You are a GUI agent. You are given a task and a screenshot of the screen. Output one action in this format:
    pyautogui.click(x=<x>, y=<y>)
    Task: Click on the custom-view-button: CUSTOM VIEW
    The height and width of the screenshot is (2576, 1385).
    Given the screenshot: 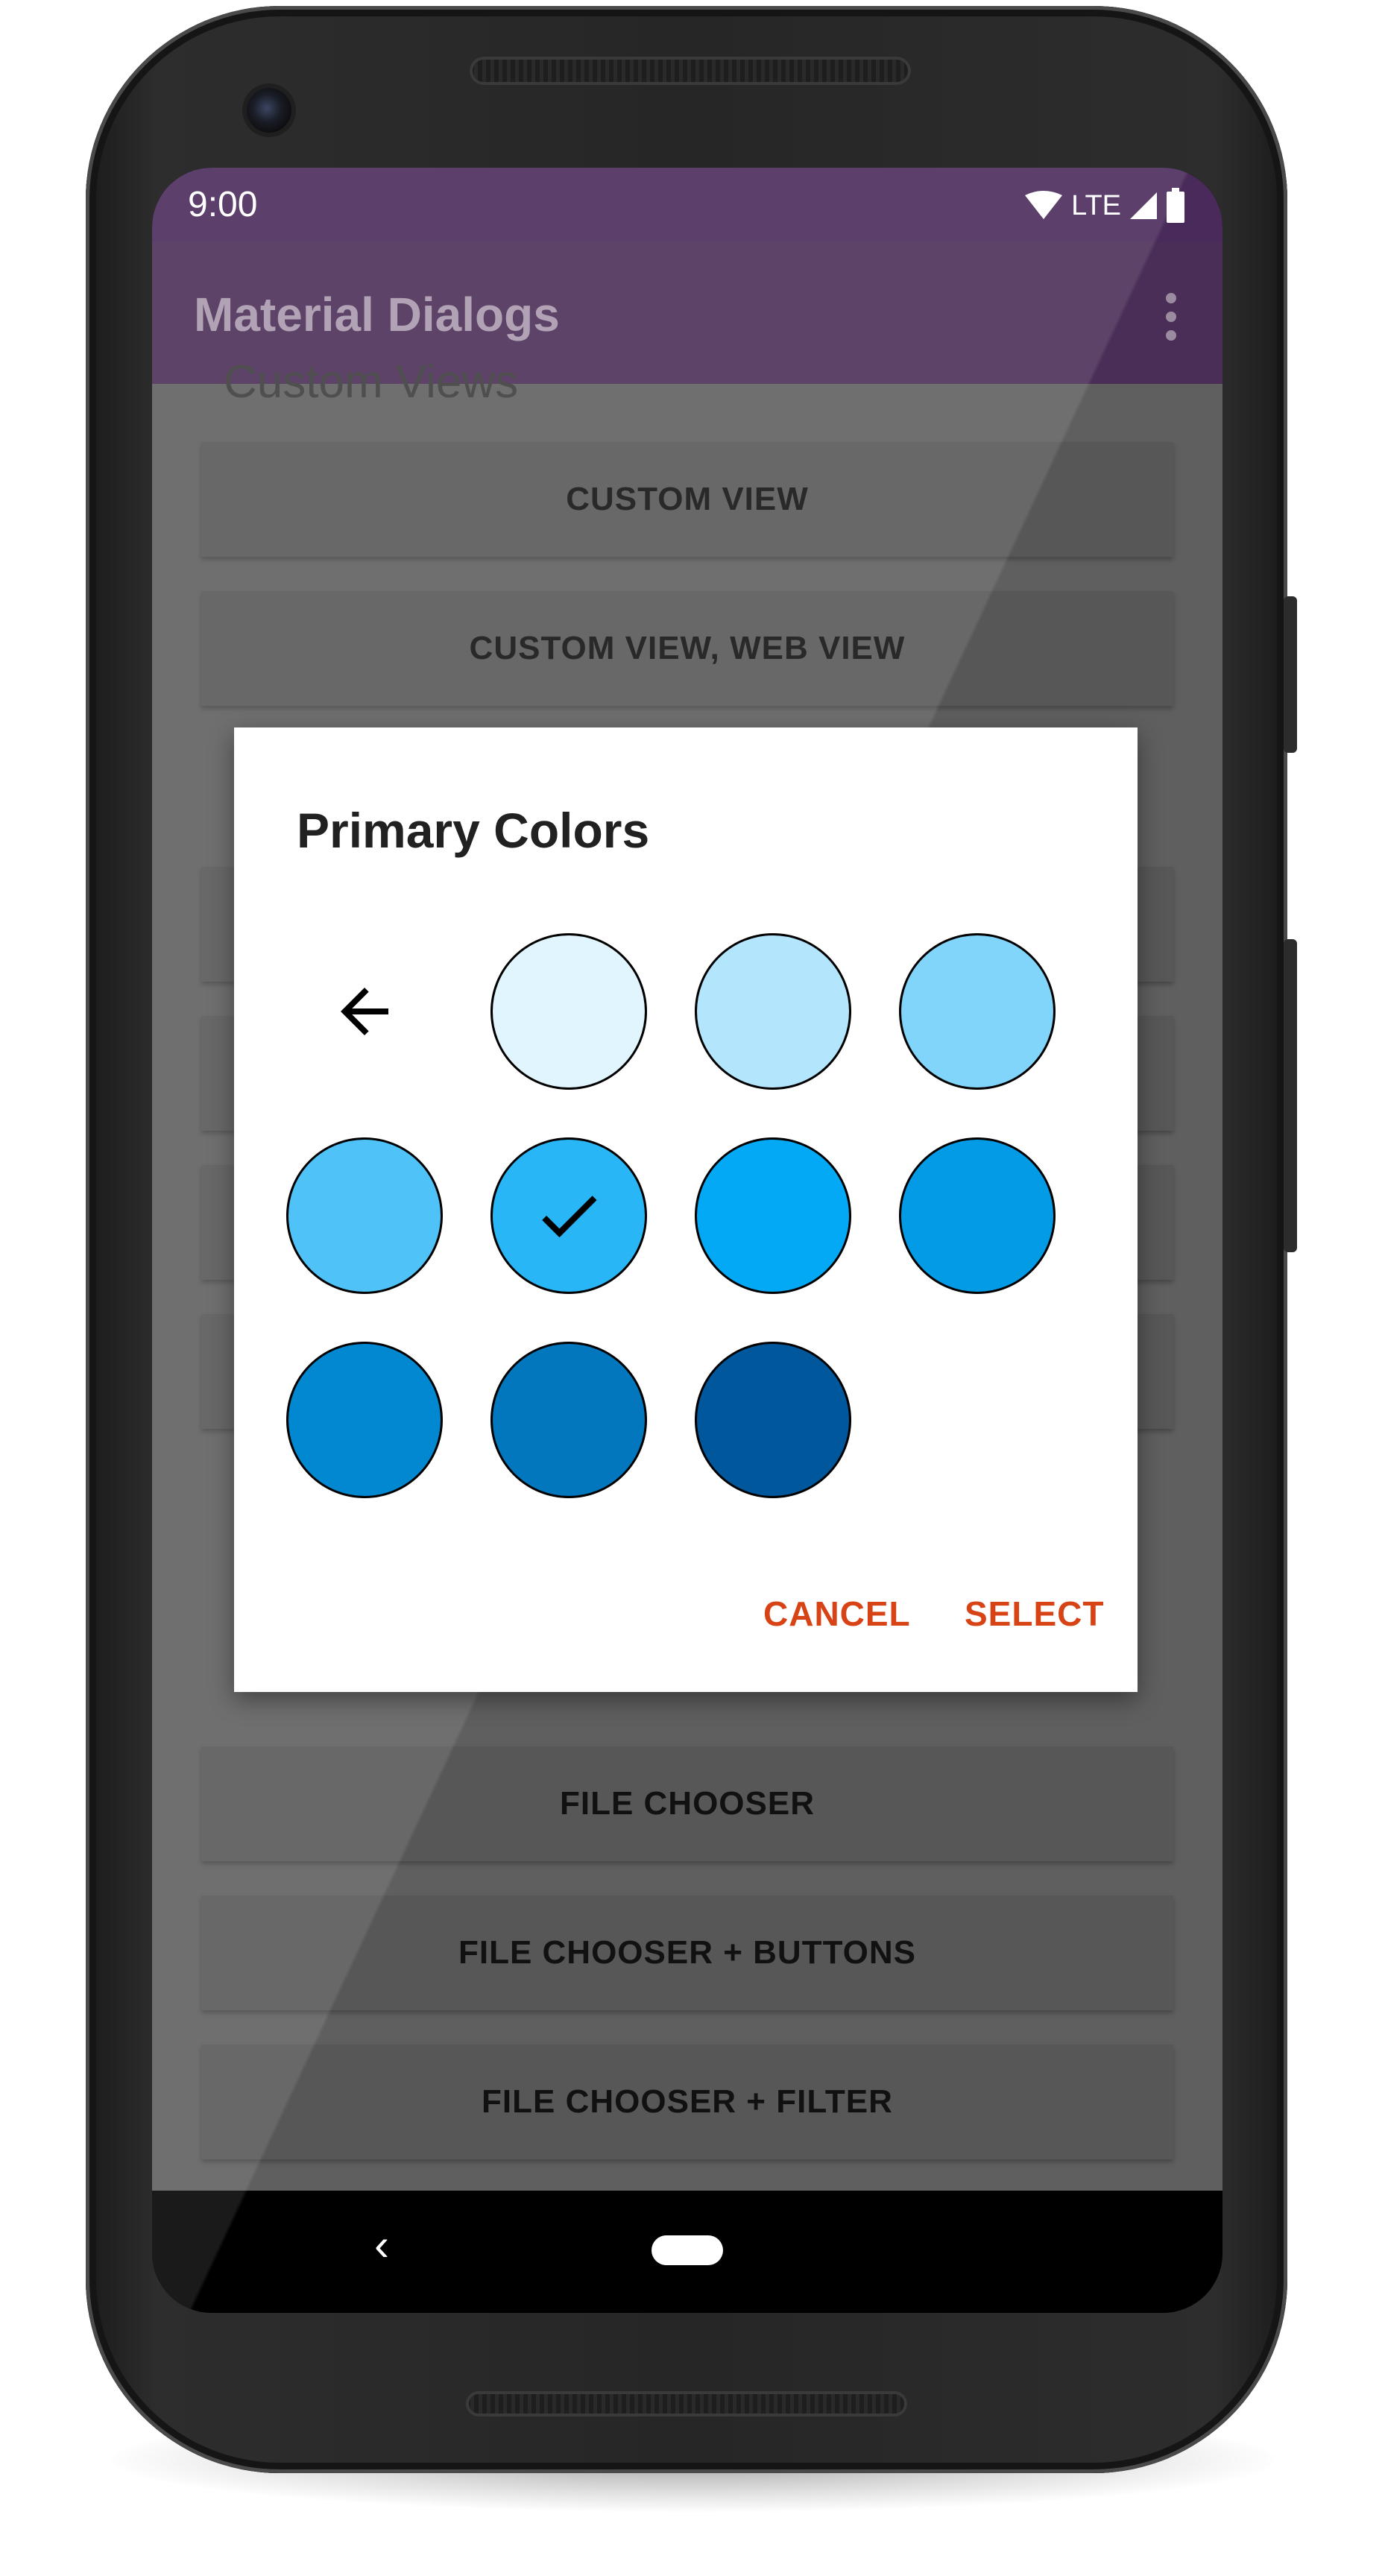 What is the action you would take?
    pyautogui.click(x=687, y=499)
    